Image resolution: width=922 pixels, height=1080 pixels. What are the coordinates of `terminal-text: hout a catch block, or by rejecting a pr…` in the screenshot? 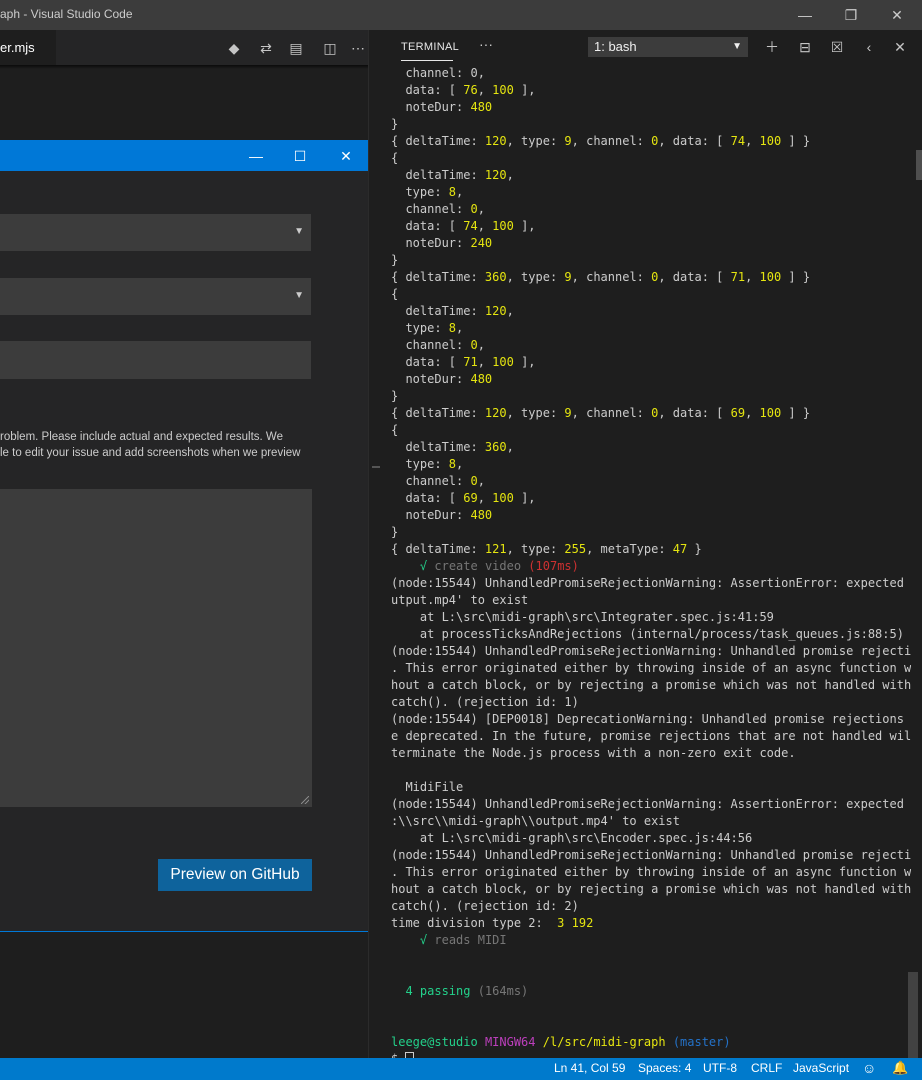 It's located at (651, 889).